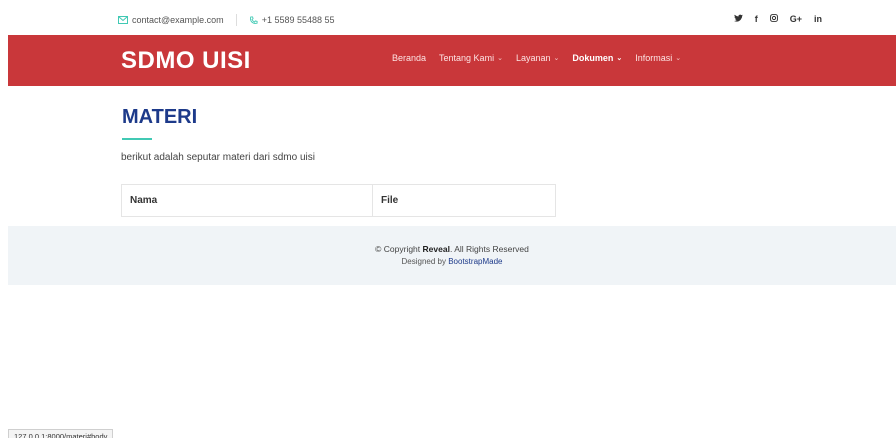 Image resolution: width=896 pixels, height=438 pixels. What do you see at coordinates (796, 19) in the screenshot?
I see `google-plus-icon: G+` at bounding box center [796, 19].